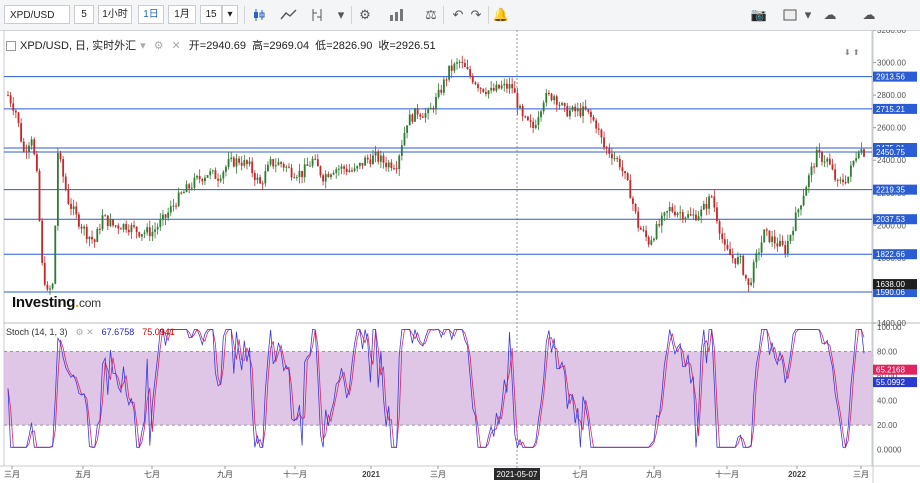 The height and width of the screenshot is (483, 920). I want to click on settings-icon: ⚙, so click(365, 15).